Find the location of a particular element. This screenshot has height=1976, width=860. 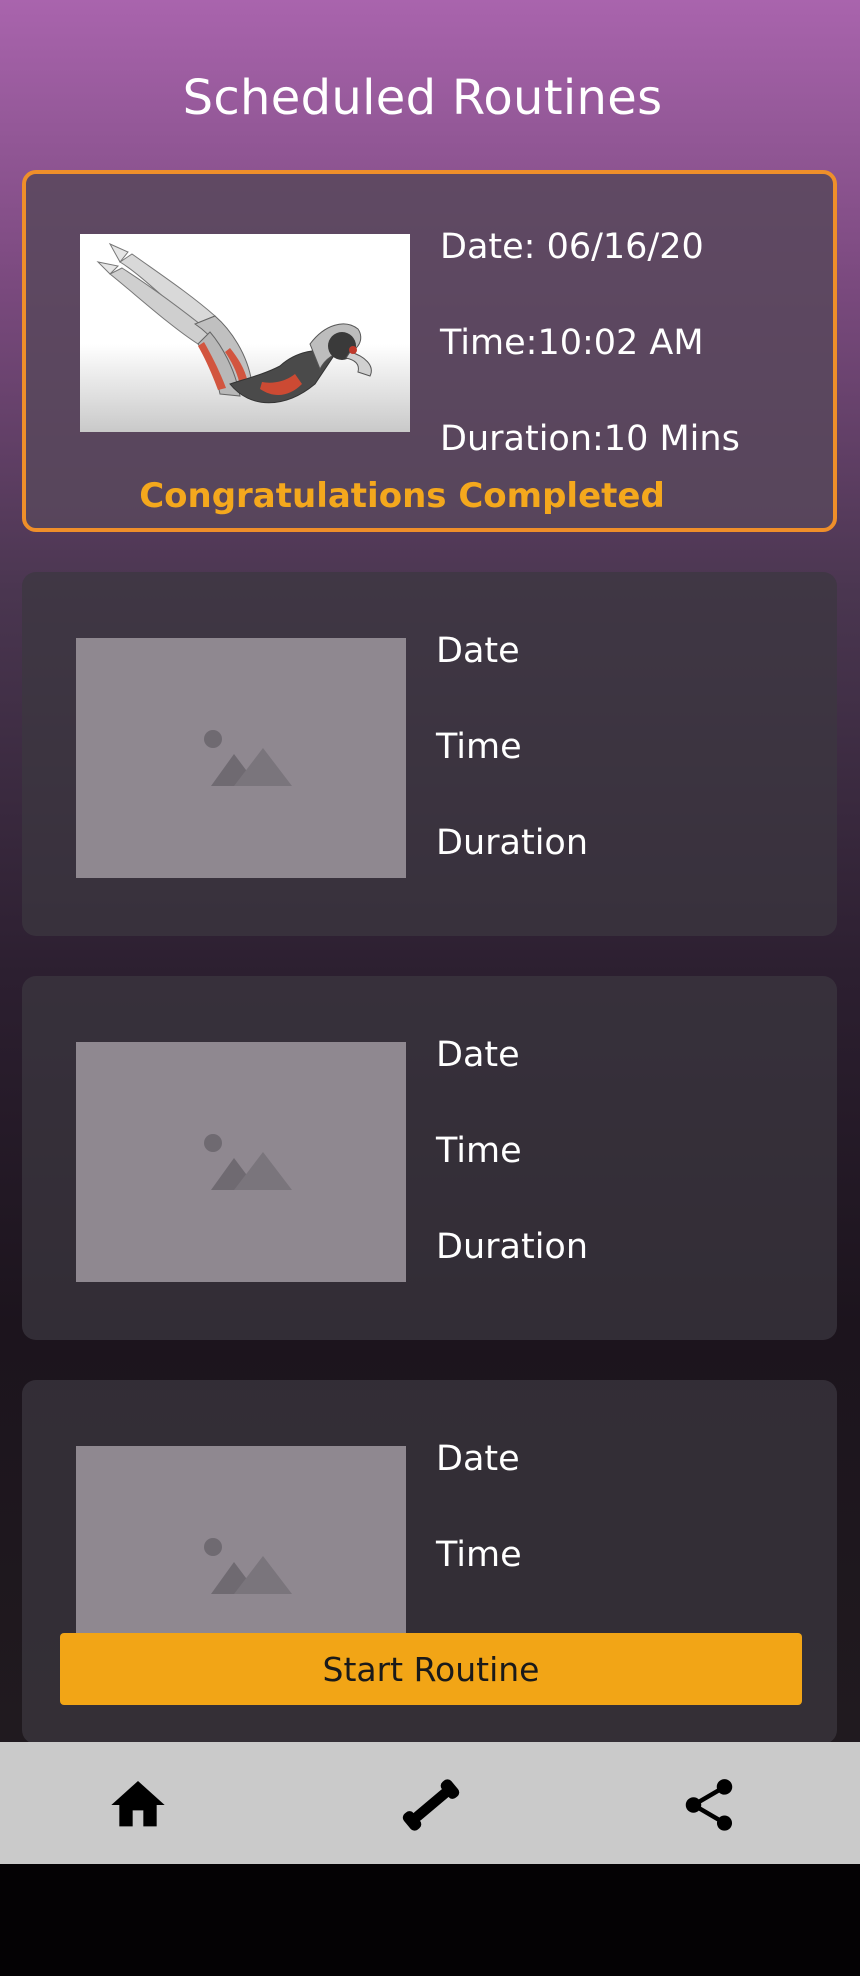

routine-time: Time:10:02 AM is located at coordinates (572, 343).